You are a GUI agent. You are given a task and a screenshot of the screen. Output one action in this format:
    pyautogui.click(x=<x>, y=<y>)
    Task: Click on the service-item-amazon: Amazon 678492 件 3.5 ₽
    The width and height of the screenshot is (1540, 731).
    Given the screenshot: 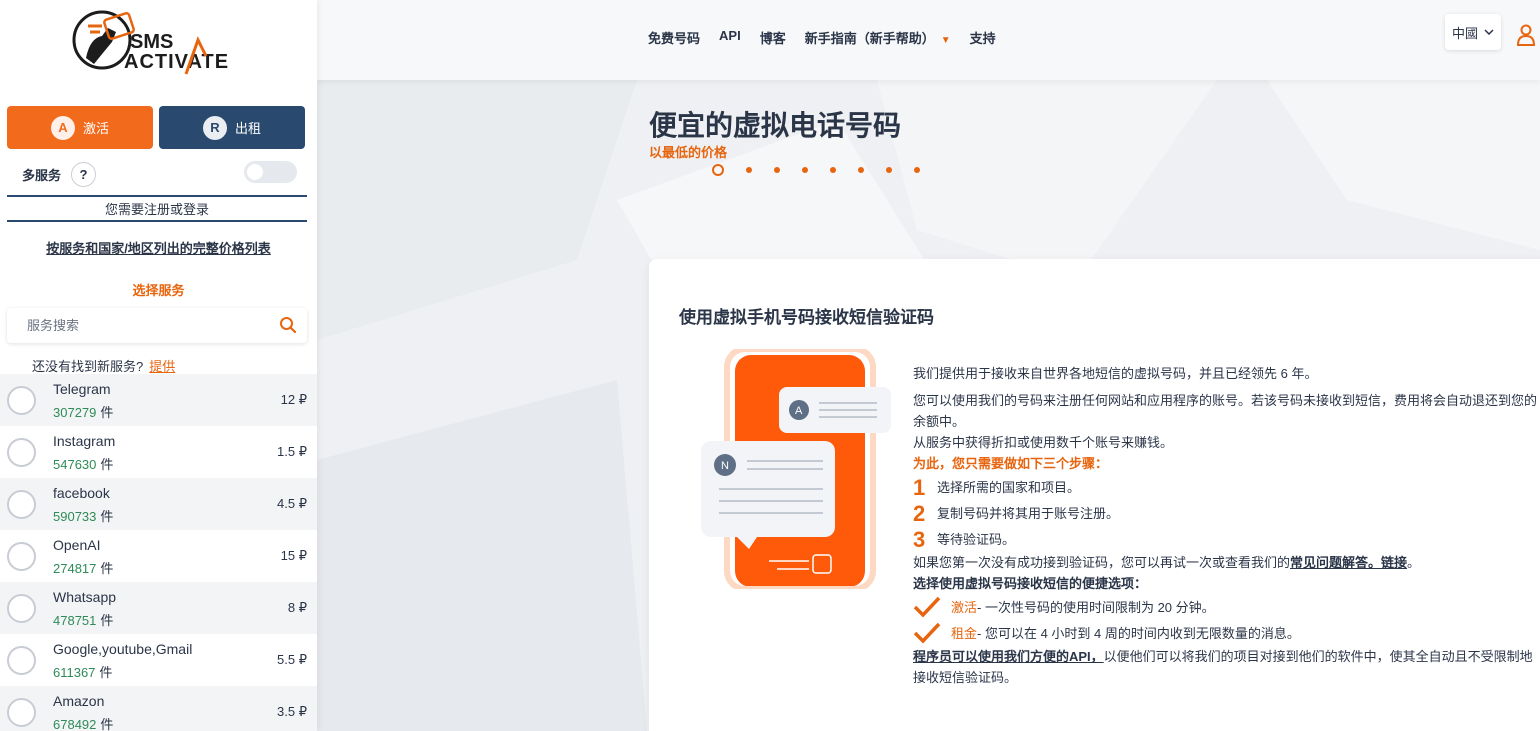 What is the action you would take?
    pyautogui.click(x=158, y=708)
    